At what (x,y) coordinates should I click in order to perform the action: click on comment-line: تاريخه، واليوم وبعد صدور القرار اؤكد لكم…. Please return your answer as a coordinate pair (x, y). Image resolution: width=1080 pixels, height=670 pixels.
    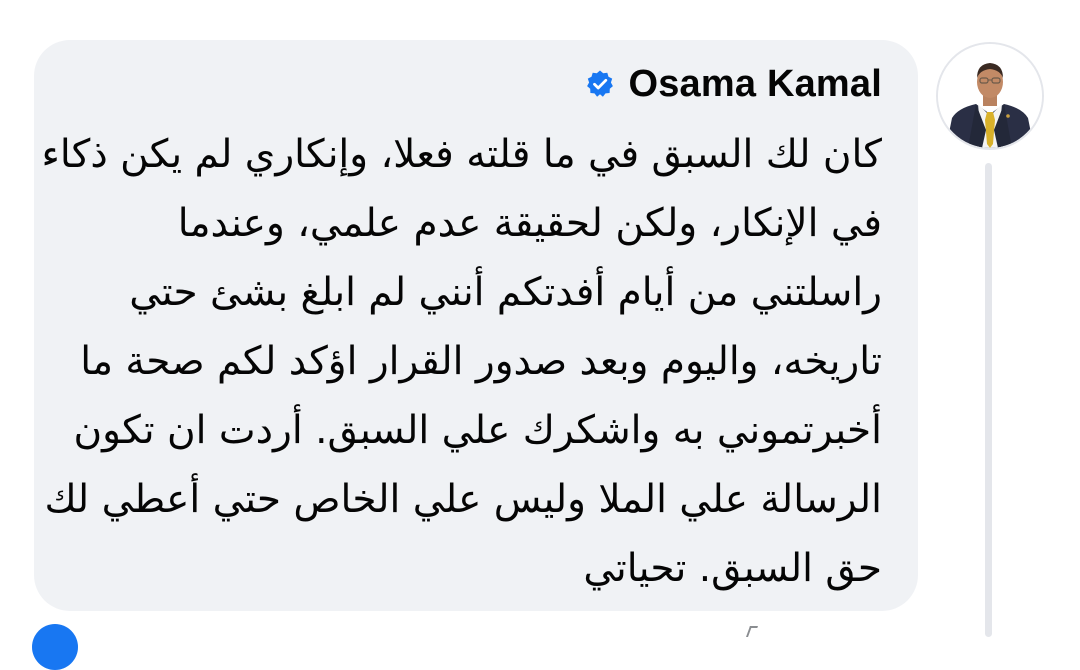
    Looking at the image, I should click on (481, 361).